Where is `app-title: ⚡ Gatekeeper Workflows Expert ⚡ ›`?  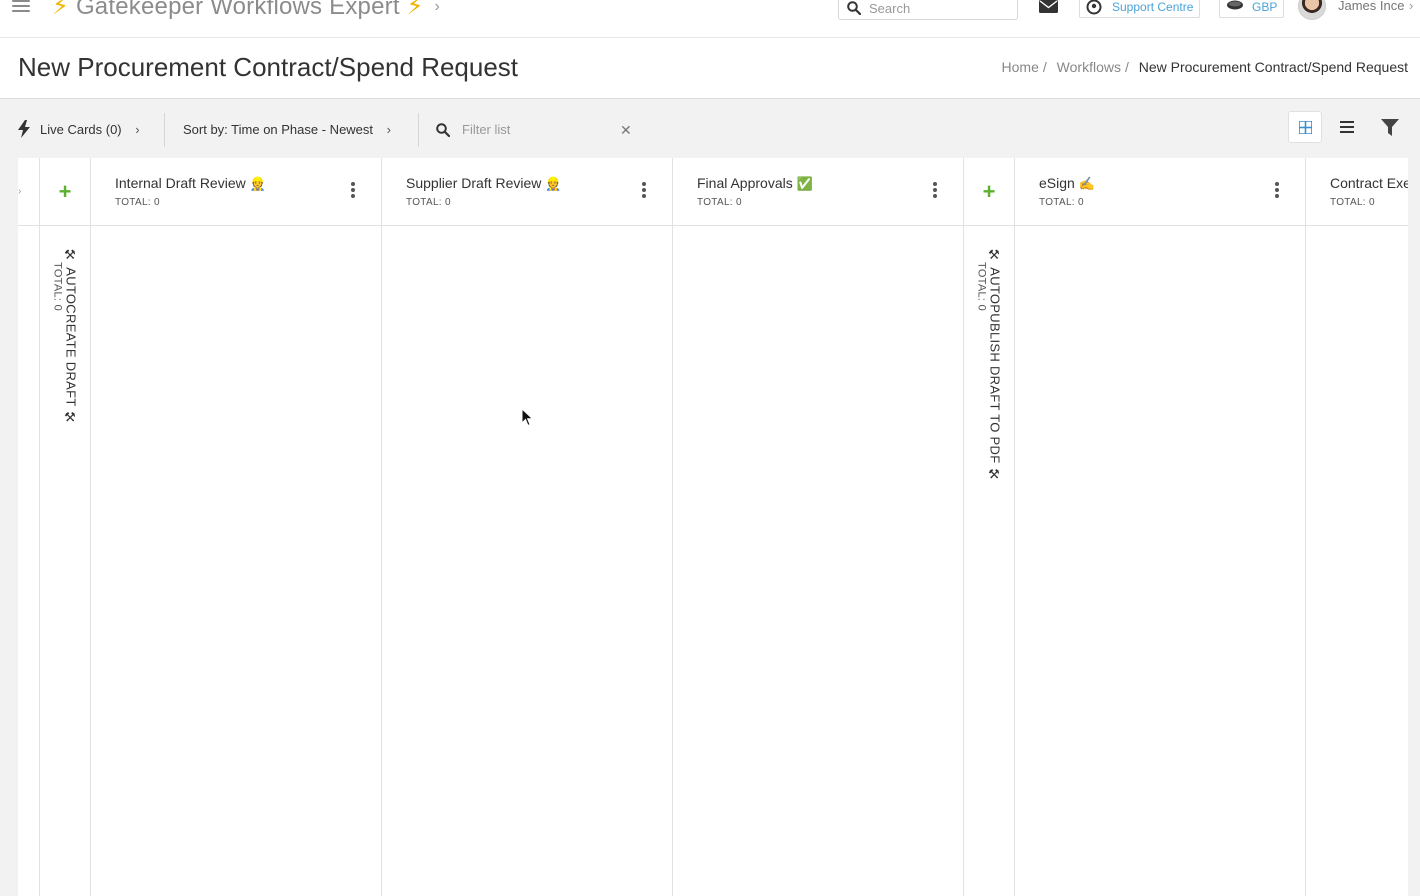
app-title: ⚡ Gatekeeper Workflows Expert ⚡ › is located at coordinates (246, 10).